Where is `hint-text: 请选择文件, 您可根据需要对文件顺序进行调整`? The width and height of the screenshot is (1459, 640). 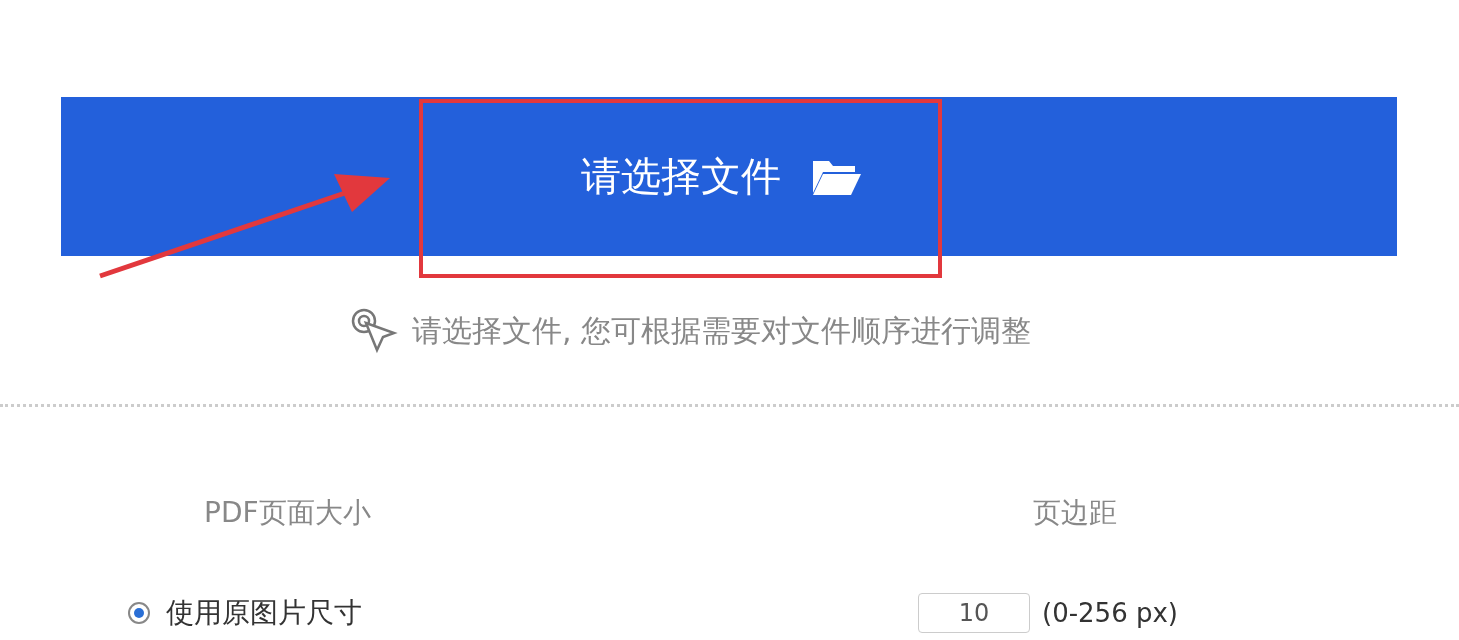
hint-text: 请选择文件, 您可根据需要对文件顺序进行调整 is located at coordinates (722, 330).